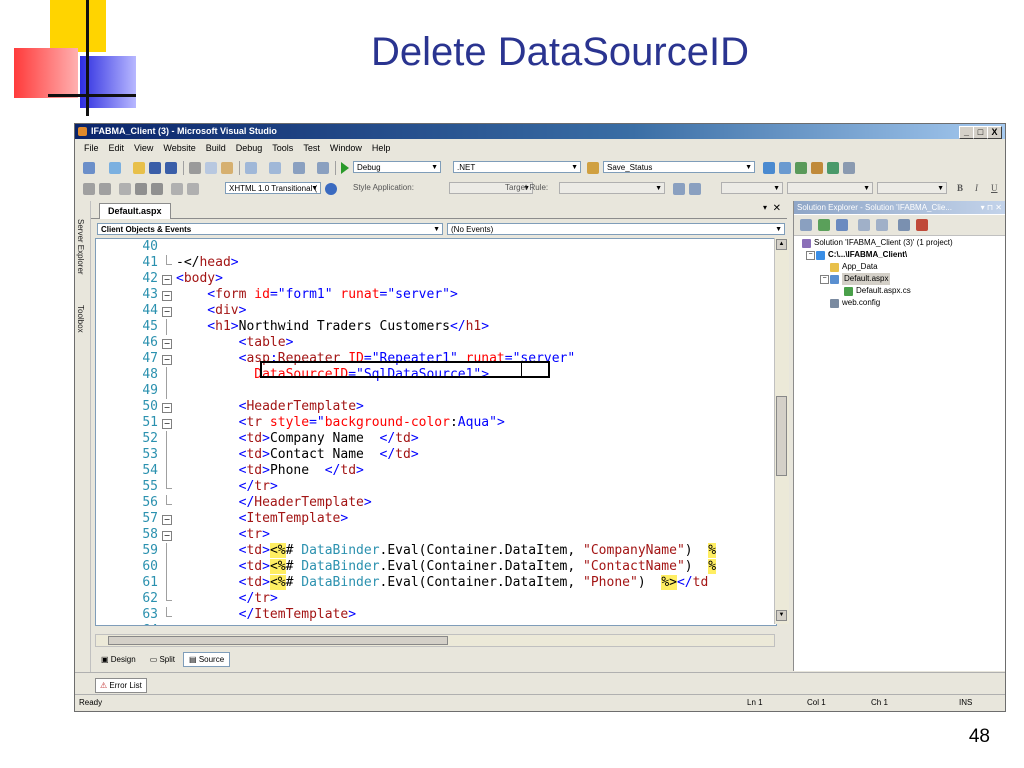  I want to click on block-format-select: ▼, so click(912, 188).